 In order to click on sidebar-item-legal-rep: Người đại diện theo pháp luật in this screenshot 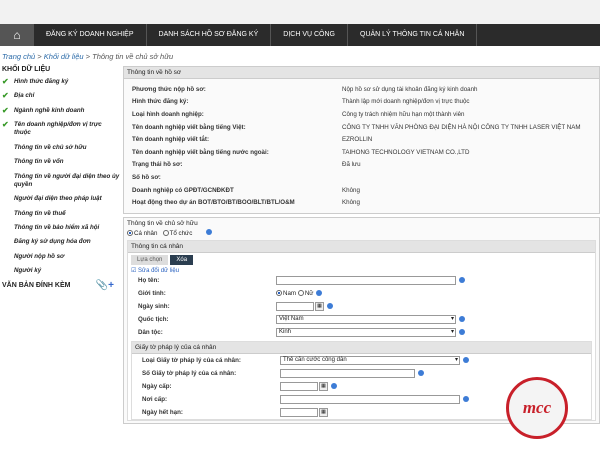, I will do `click(60, 199)`.